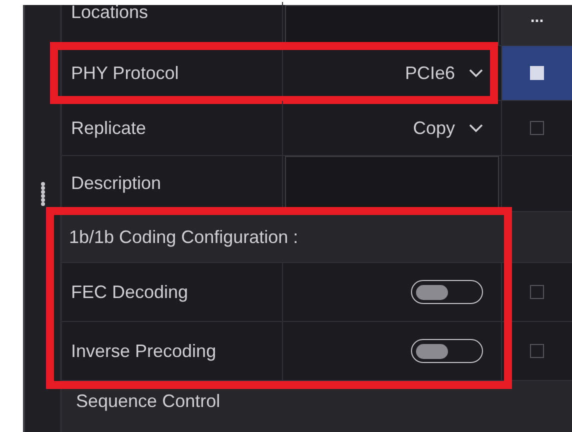 The width and height of the screenshot is (572, 432). I want to click on section-title: Sequence Control, so click(148, 401).